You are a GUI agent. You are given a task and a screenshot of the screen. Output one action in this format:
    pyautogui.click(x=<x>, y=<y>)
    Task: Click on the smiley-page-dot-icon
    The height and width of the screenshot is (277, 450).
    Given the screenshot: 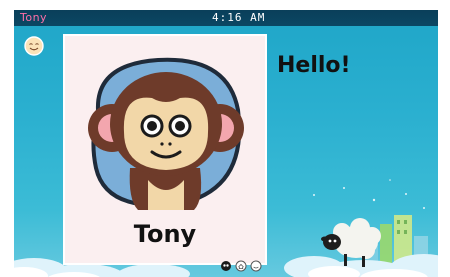 What is the action you would take?
    pyautogui.click(x=256, y=266)
    